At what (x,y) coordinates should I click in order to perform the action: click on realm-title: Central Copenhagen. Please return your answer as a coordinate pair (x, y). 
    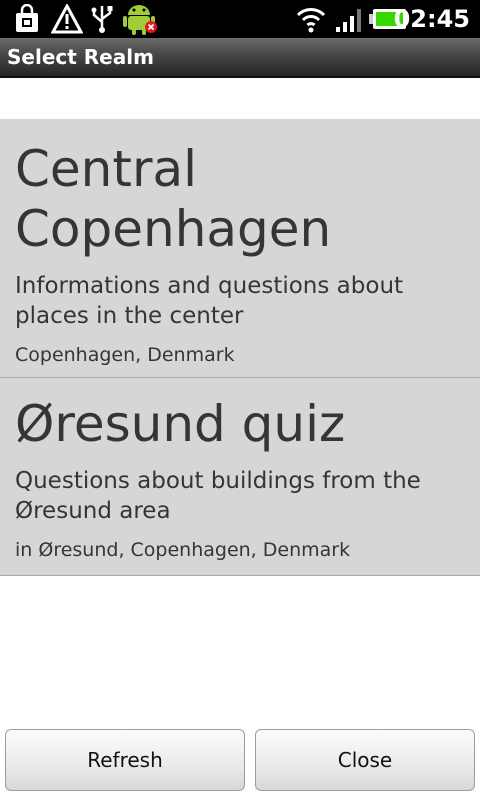
    Looking at the image, I should click on (173, 199).